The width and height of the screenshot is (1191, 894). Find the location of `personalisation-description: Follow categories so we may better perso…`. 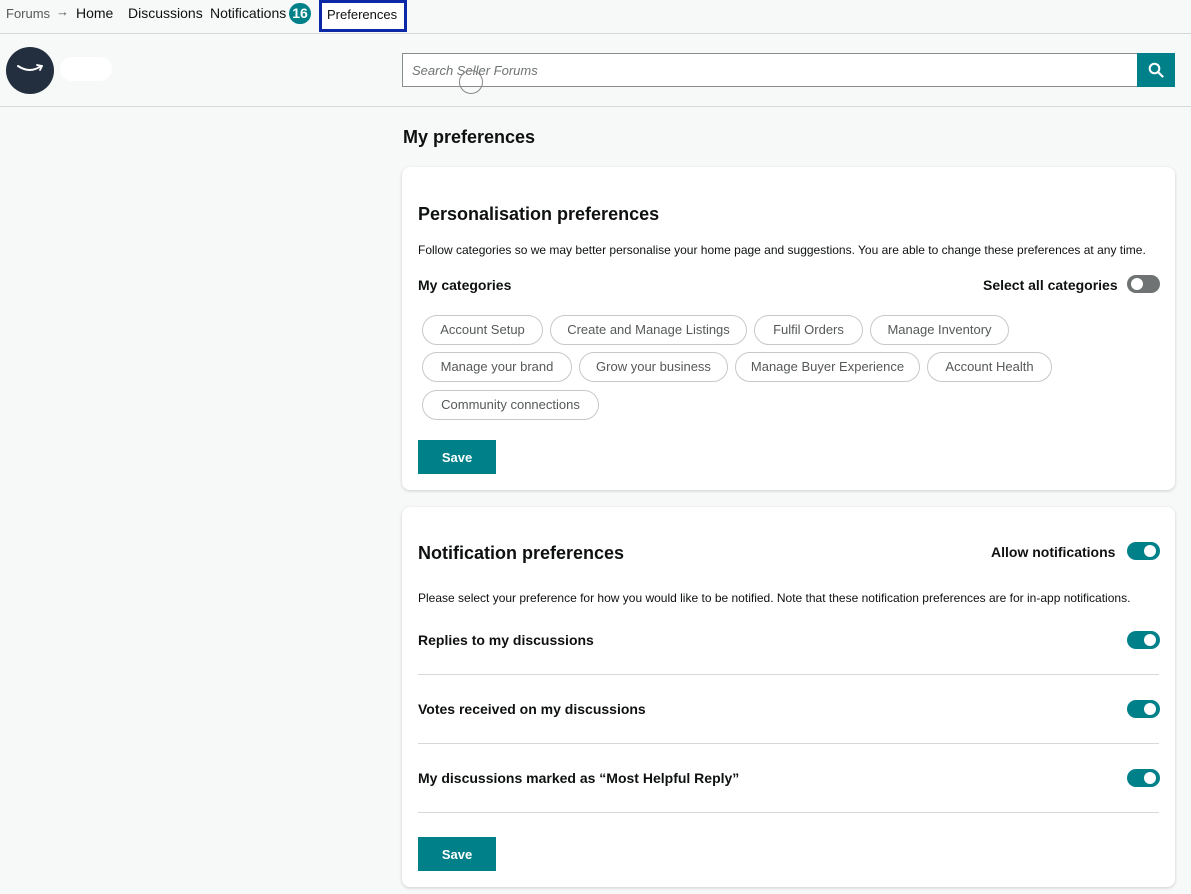

personalisation-description: Follow categories so we may better perso… is located at coordinates (782, 250).